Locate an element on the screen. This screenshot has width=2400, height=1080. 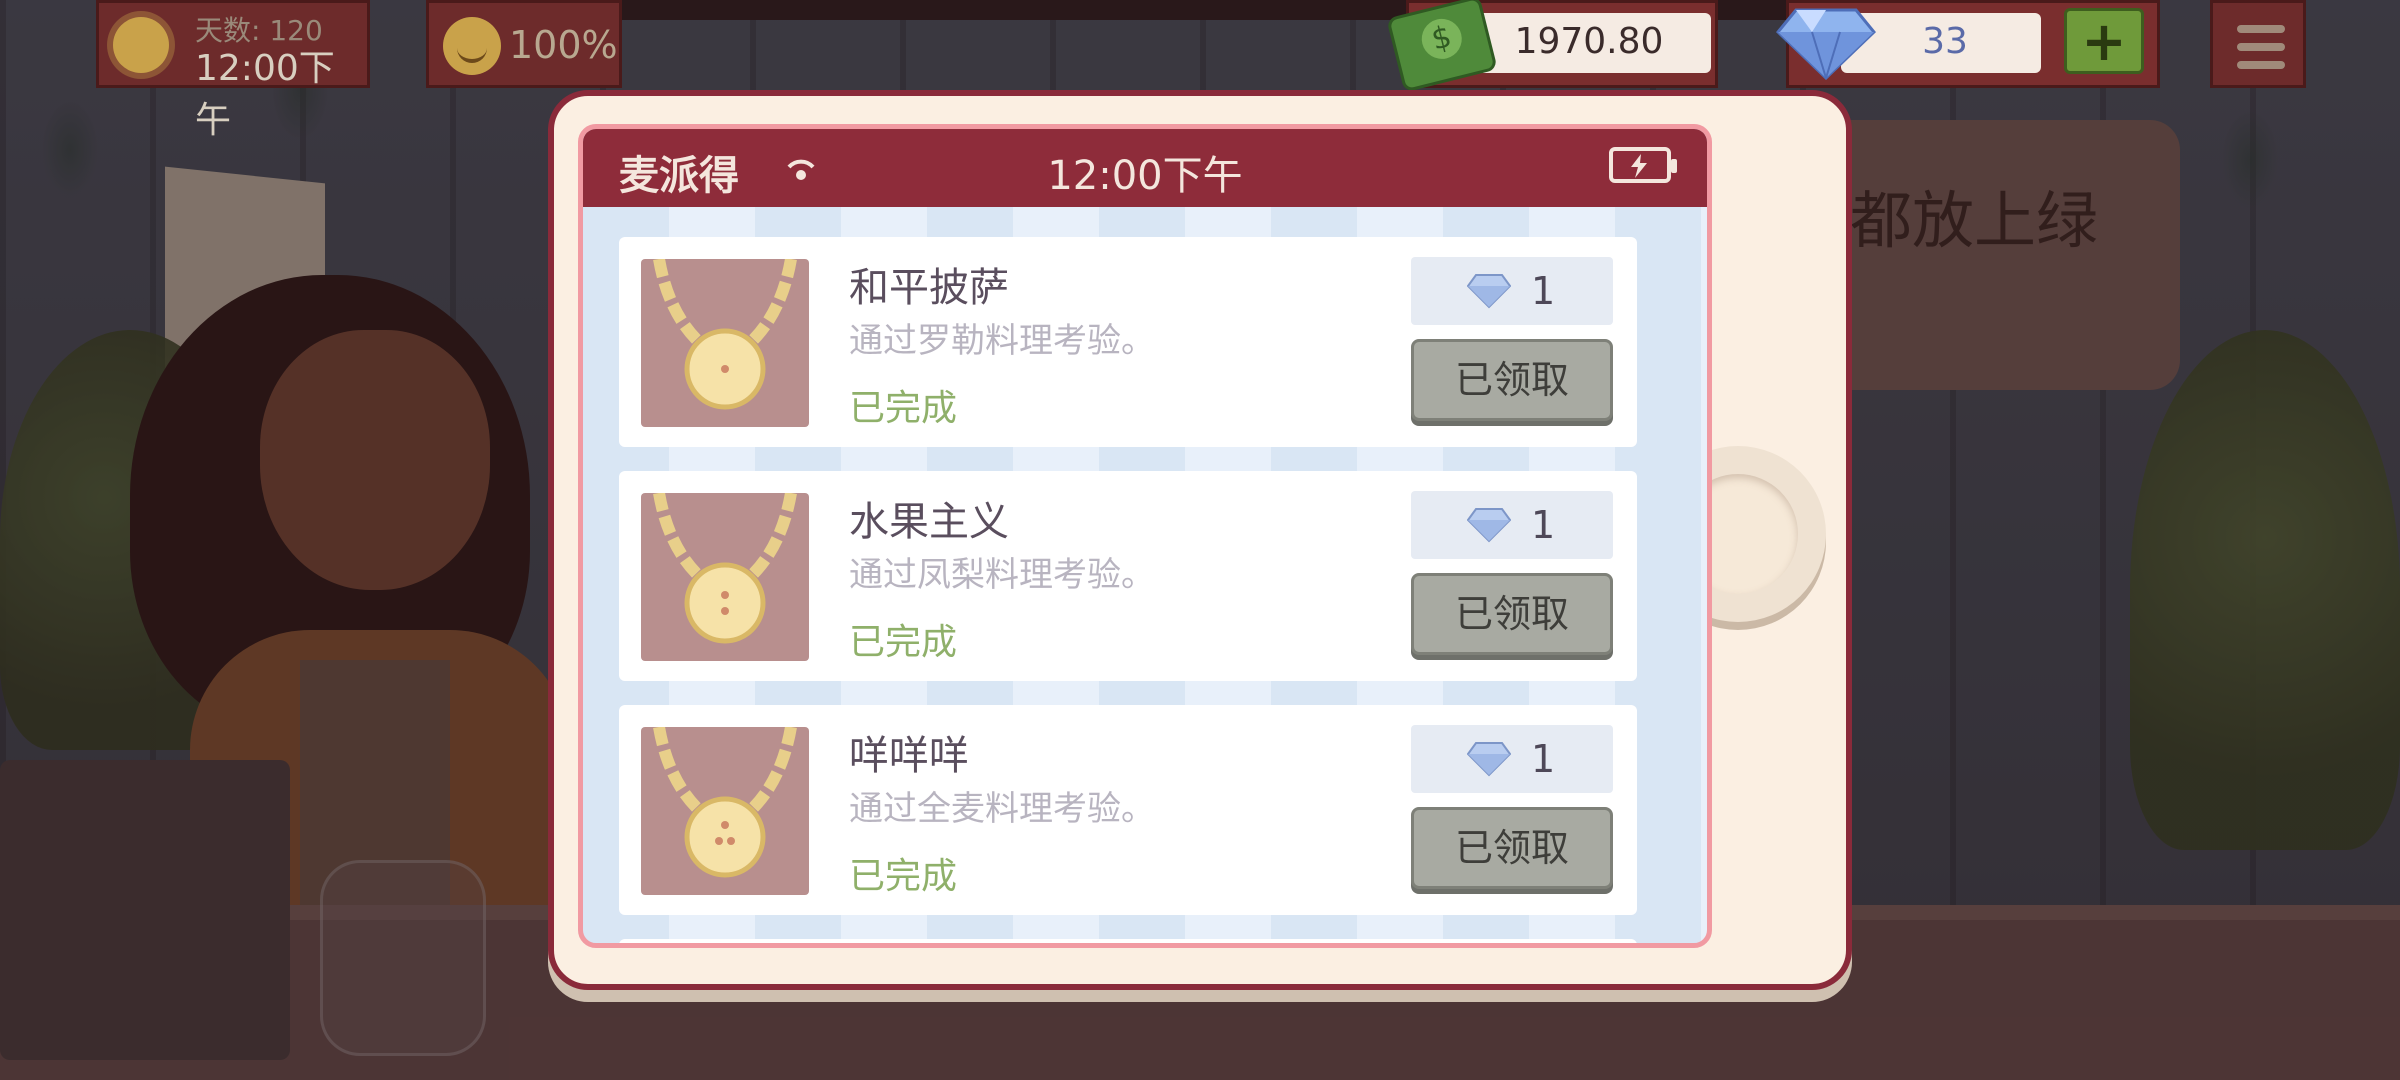
phone-status-bar: 麦派得 12:00下午 is located at coordinates (1145, 168).